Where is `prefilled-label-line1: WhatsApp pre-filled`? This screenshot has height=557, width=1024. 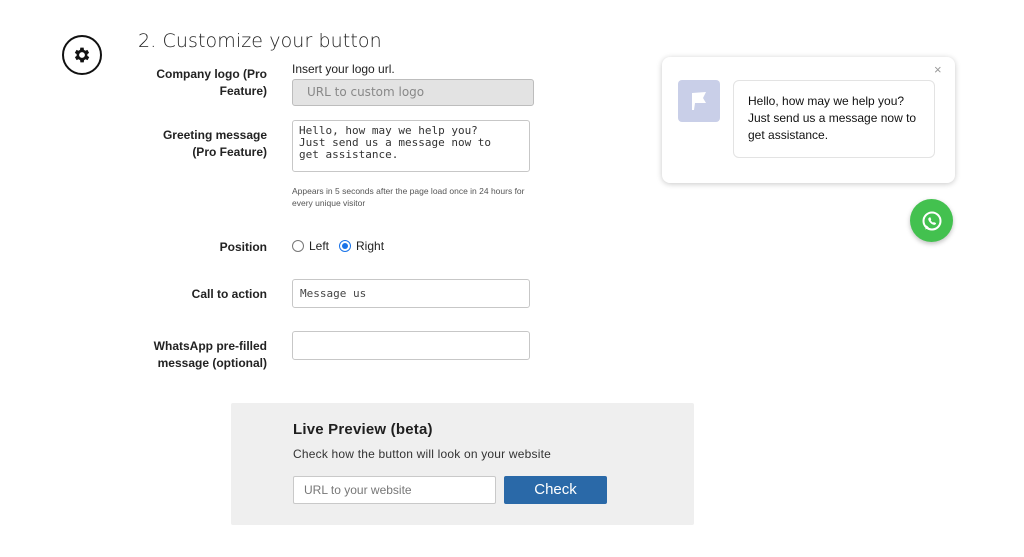 prefilled-label-line1: WhatsApp pre-filled is located at coordinates (210, 346).